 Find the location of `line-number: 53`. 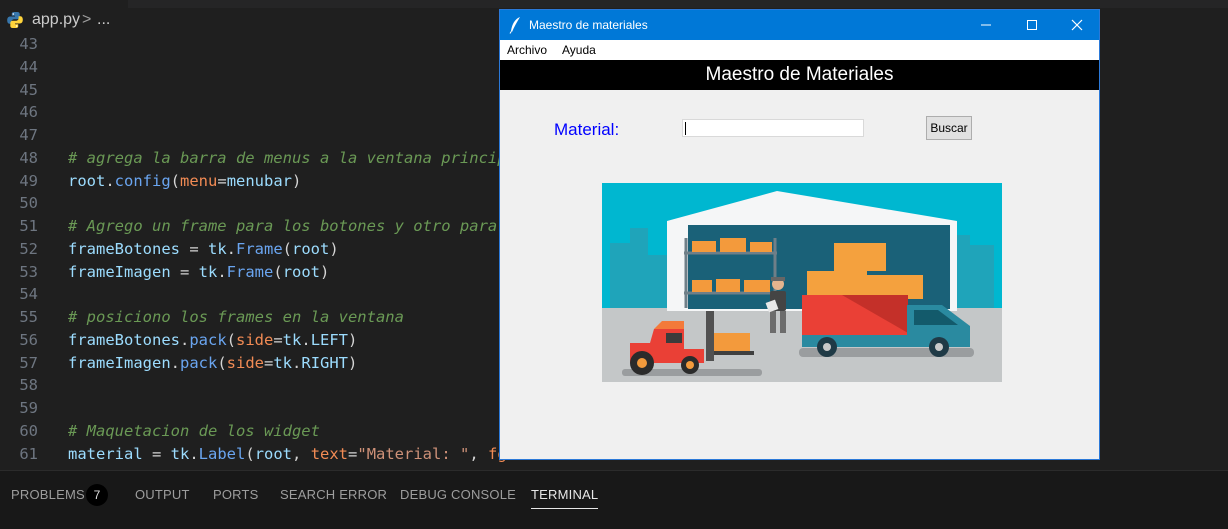

line-number: 53 is located at coordinates (28, 271).